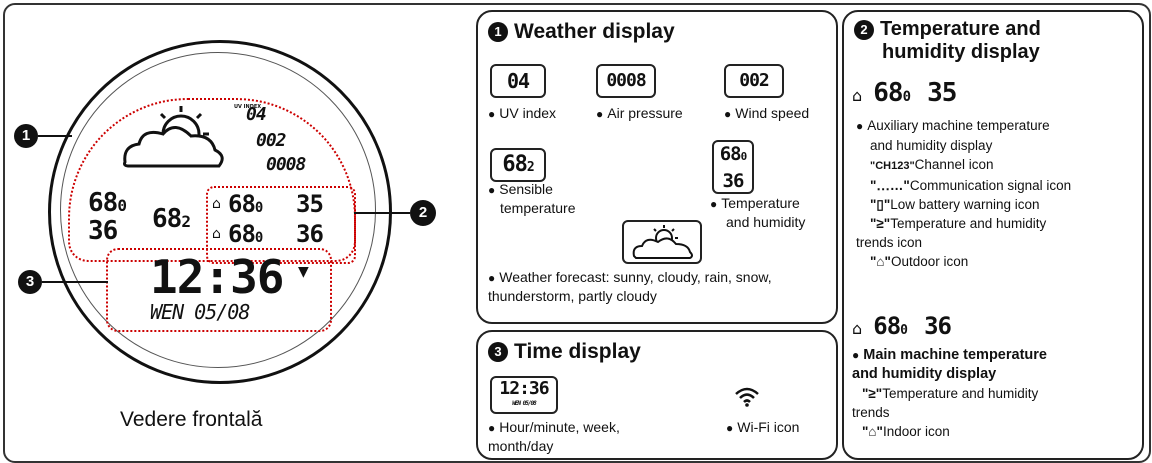  I want to click on th-panel-title-2: humidity display, so click(961, 52).